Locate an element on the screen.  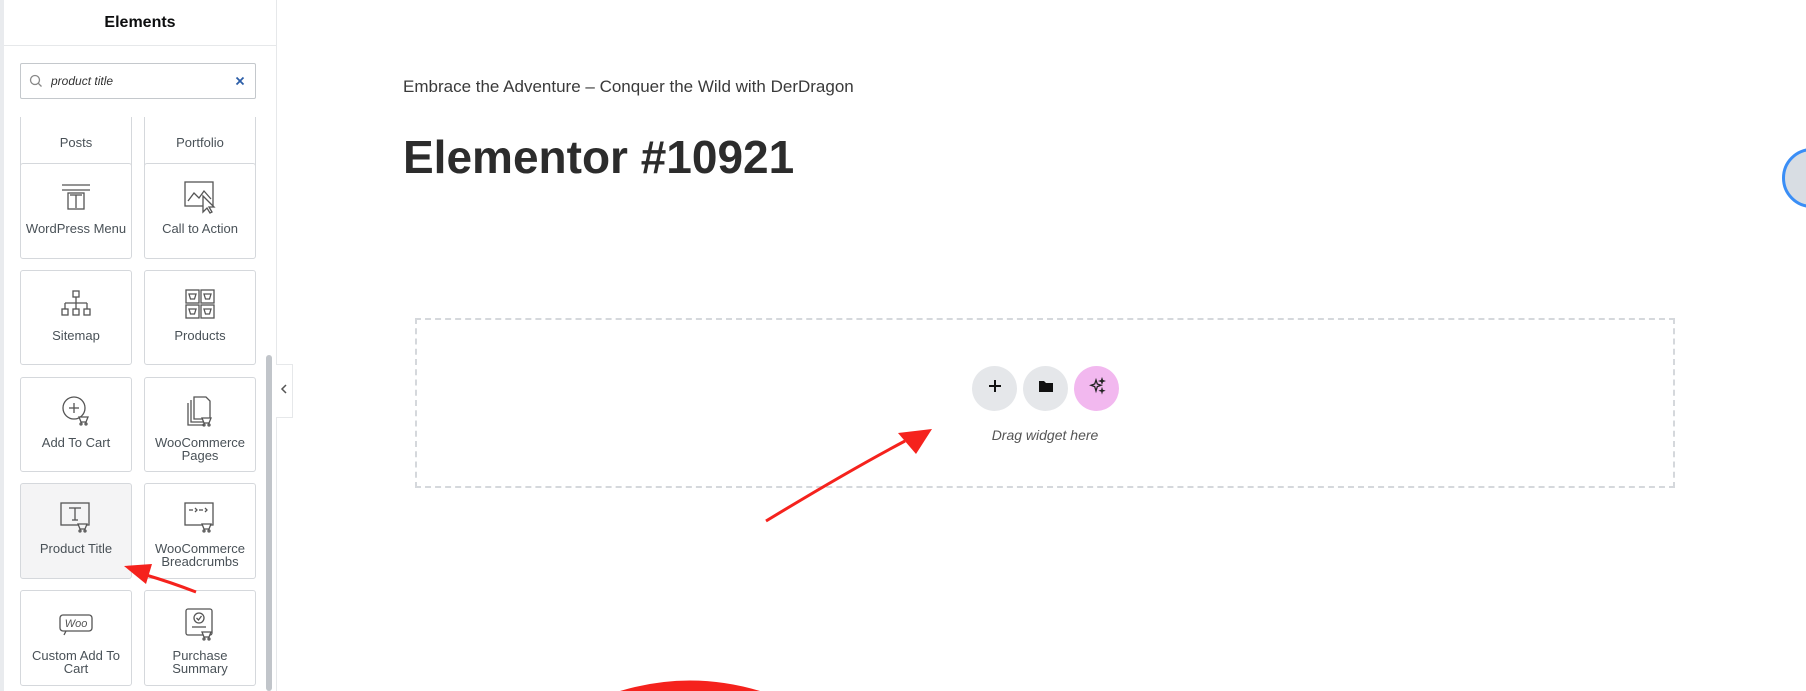
add-section-button is located at coordinates (994, 388).